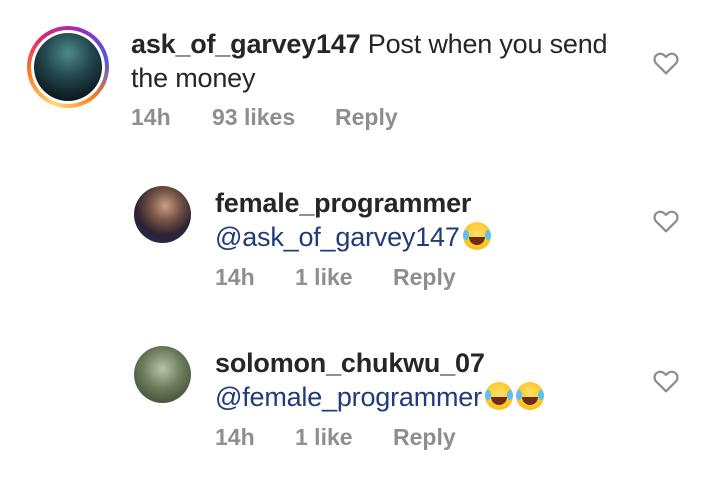  Describe the element at coordinates (193, 78) in the screenshot. I see `comment-text-line2: the money` at that location.